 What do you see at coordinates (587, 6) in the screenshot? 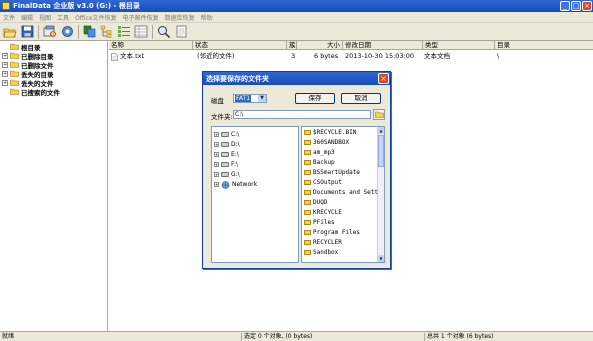
I see `close-button: ×` at bounding box center [587, 6].